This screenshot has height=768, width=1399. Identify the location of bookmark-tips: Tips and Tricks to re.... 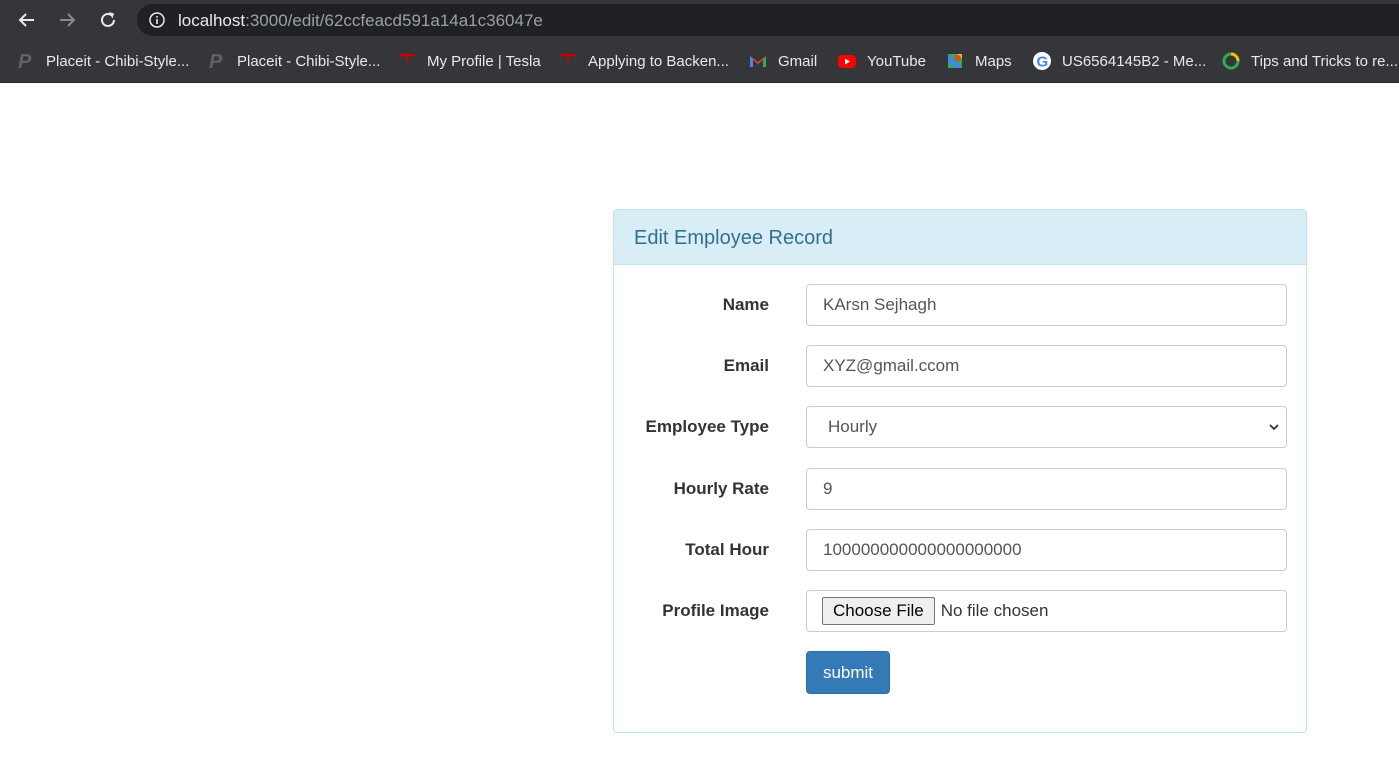
(1309, 61).